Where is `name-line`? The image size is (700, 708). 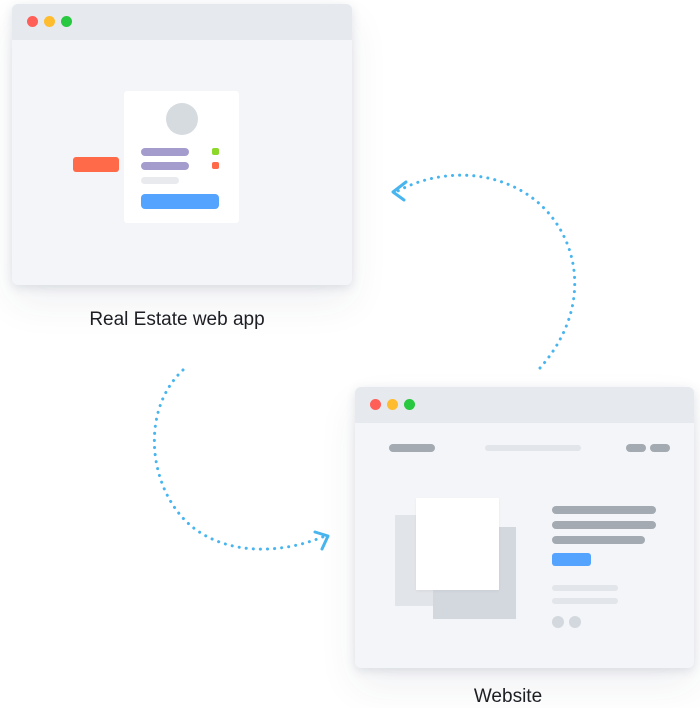
name-line is located at coordinates (165, 152).